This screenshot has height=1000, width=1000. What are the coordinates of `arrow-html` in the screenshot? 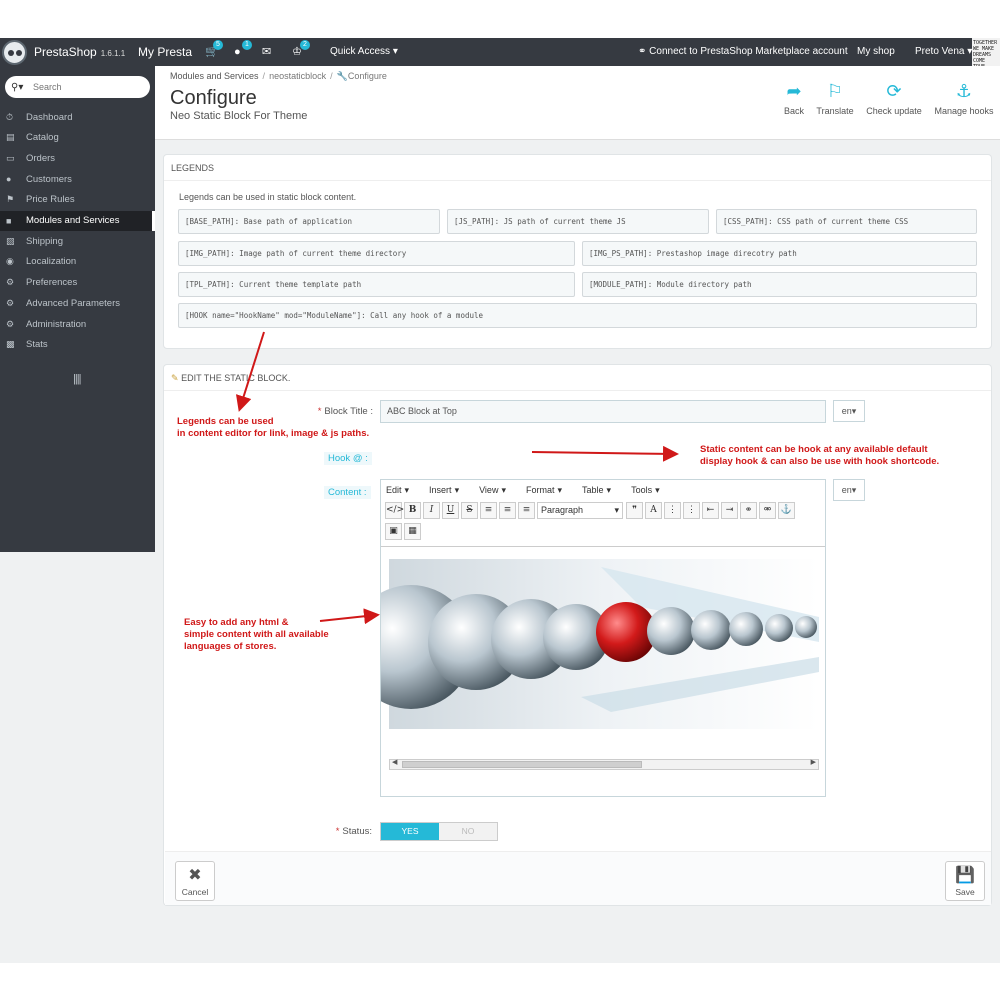 It's located at (349, 616).